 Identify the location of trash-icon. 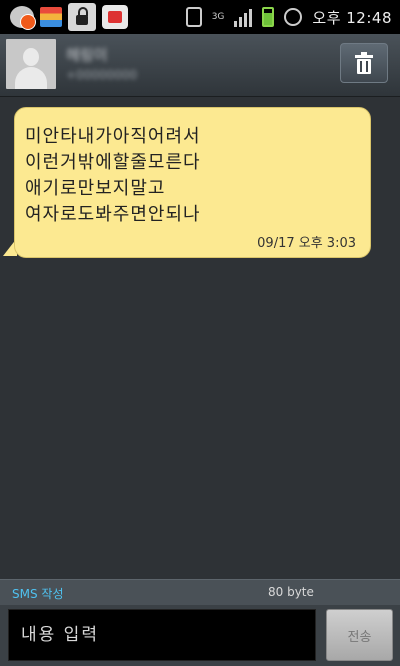
(364, 63).